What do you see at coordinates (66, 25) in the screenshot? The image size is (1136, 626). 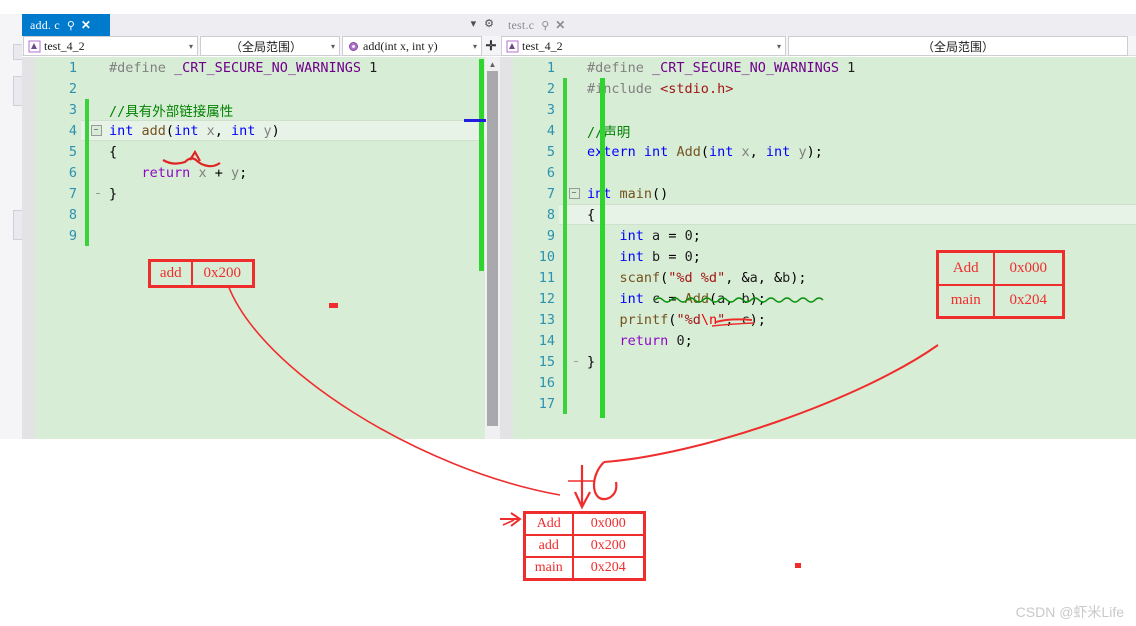 I see `tab-add-c: add. c ⚲ ✕` at bounding box center [66, 25].